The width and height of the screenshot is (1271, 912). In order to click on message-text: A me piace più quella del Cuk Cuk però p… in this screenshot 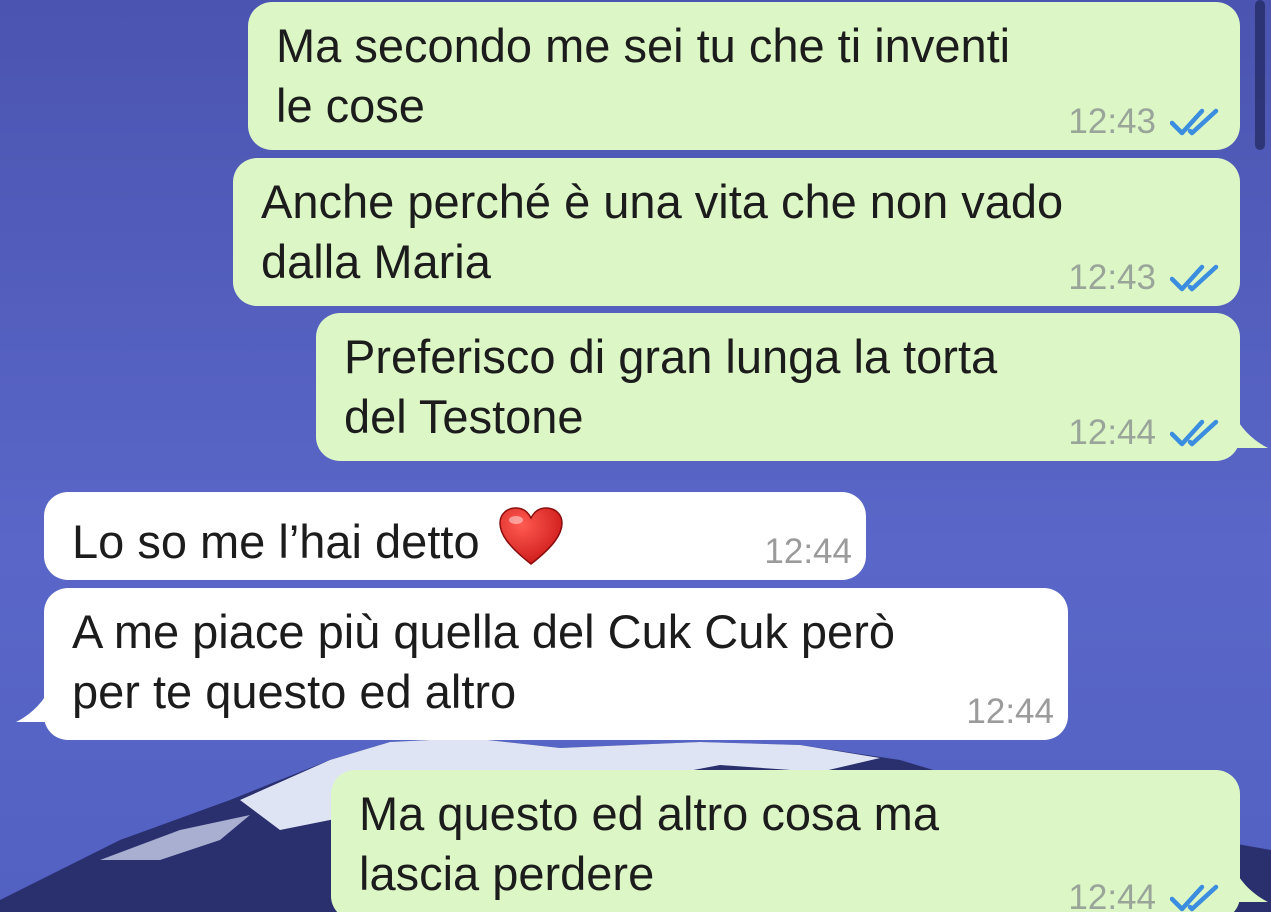, I will do `click(483, 661)`.